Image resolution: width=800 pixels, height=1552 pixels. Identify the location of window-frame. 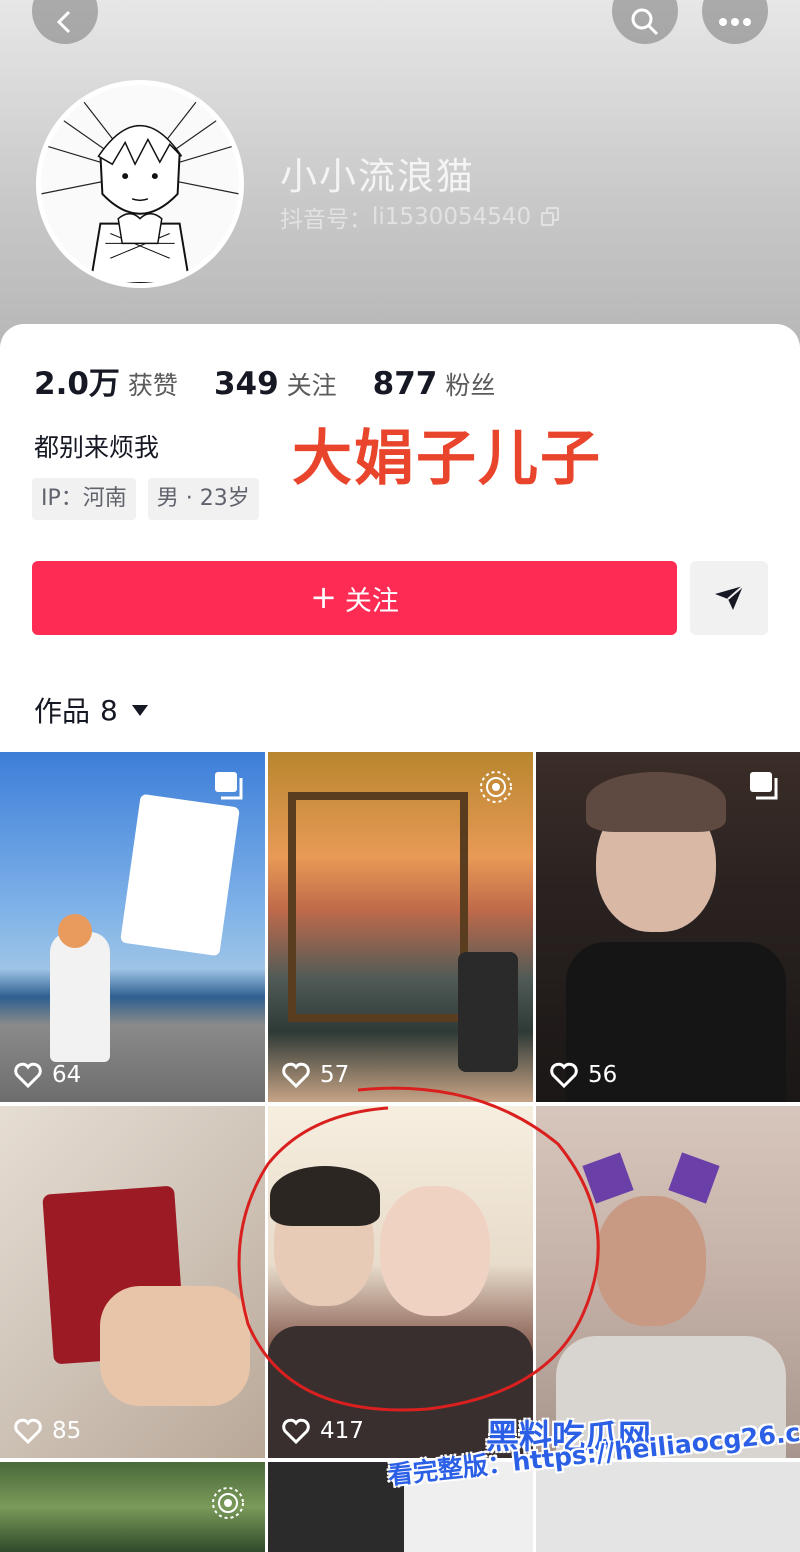
(378, 907).